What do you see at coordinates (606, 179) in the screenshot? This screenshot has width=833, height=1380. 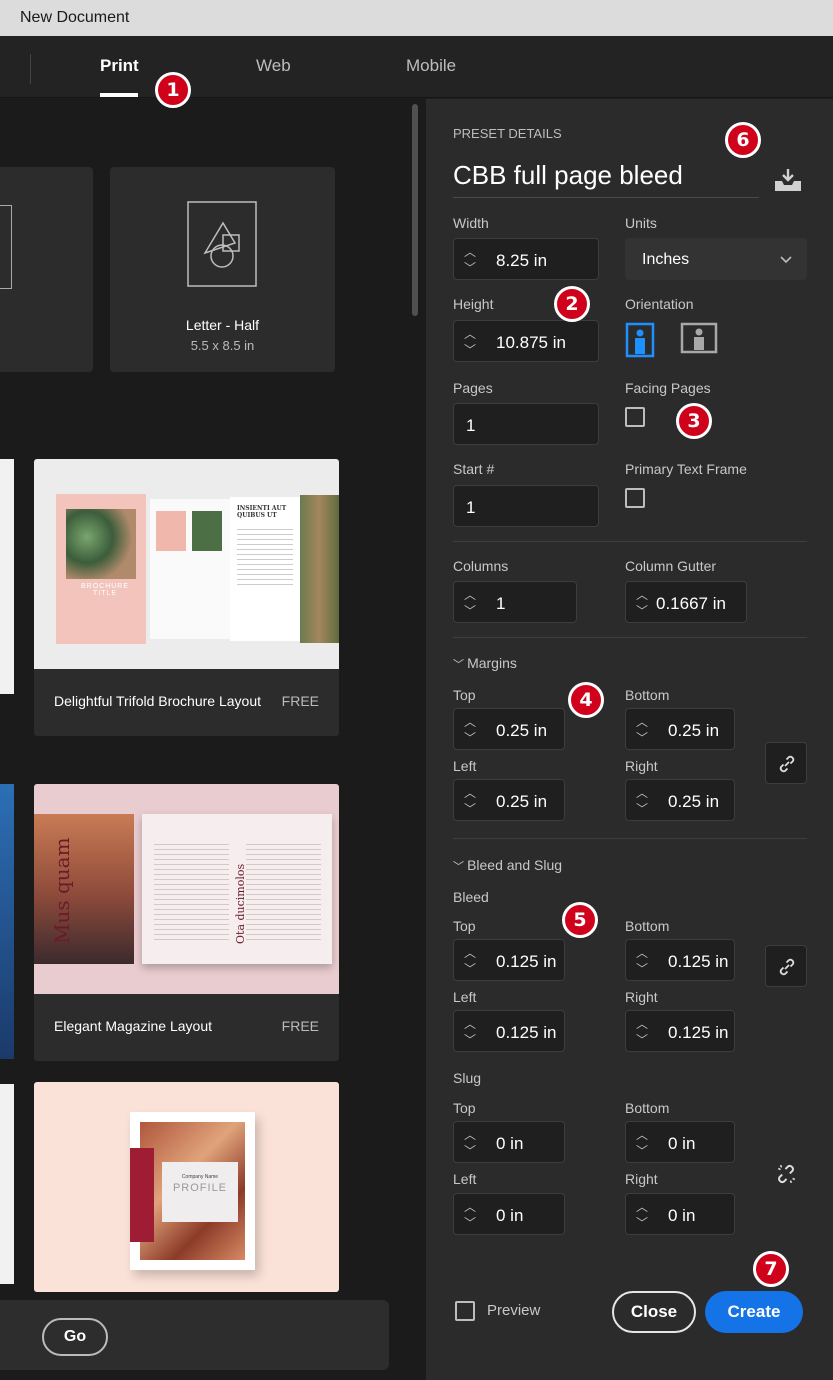 I see `preset-name-field: CBB full page bleed` at bounding box center [606, 179].